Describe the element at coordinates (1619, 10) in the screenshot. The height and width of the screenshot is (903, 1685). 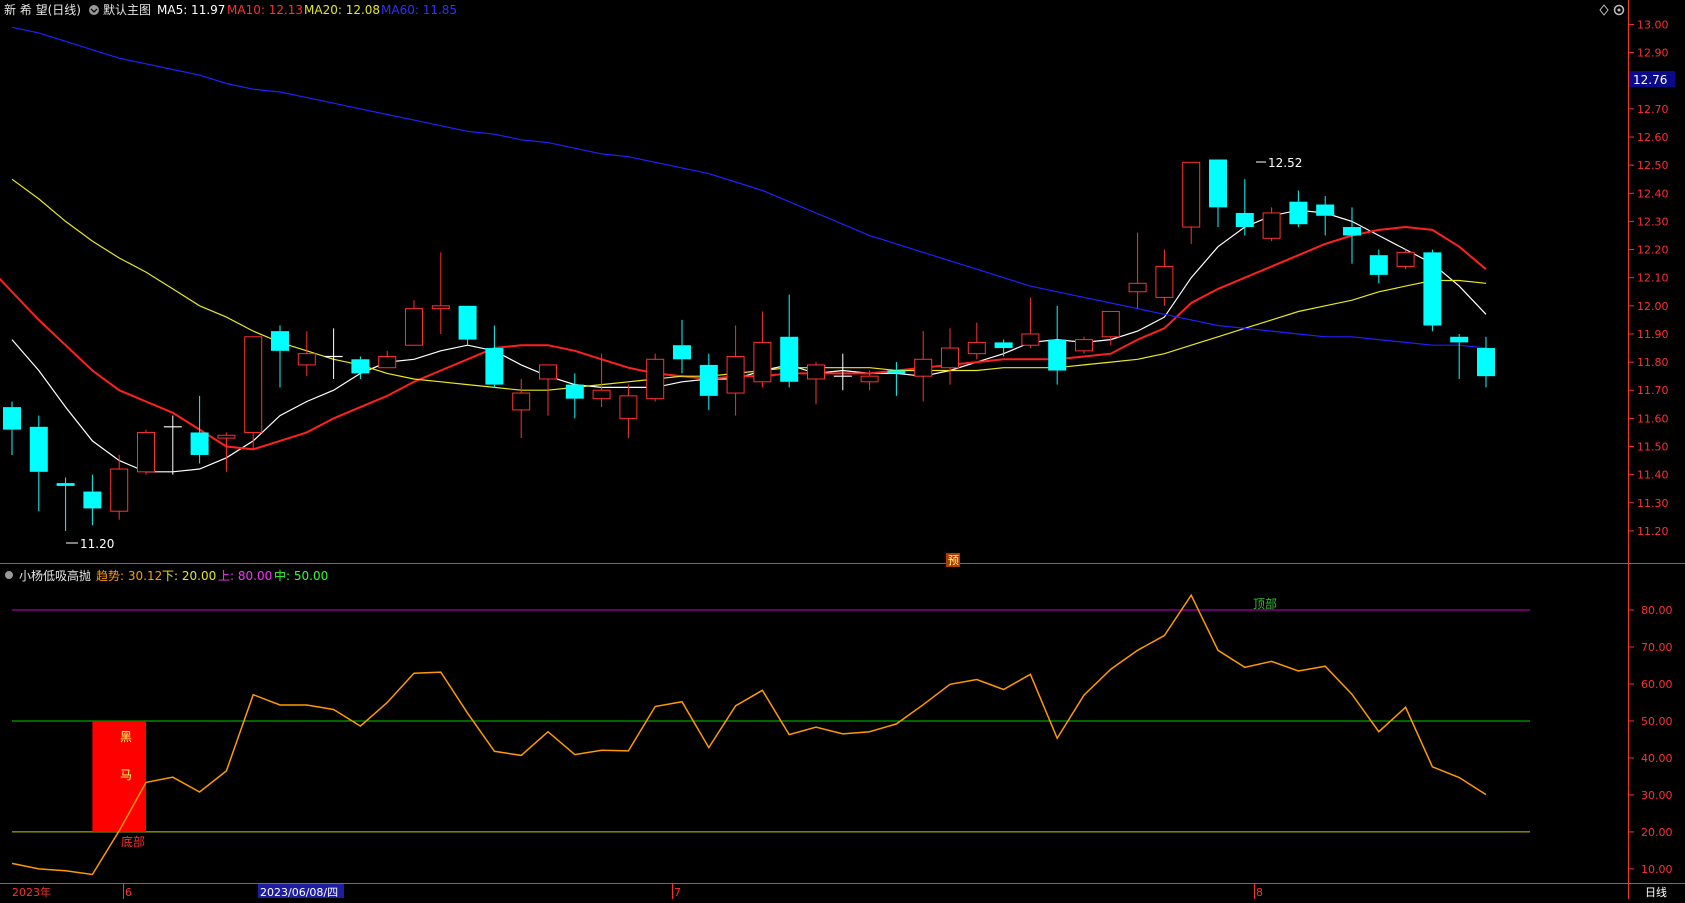
I see `gear-icon-hub` at that location.